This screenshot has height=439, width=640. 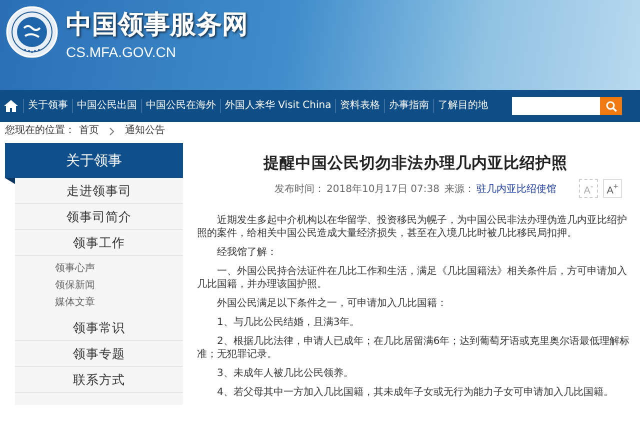 What do you see at coordinates (556, 106) in the screenshot?
I see `search-field` at bounding box center [556, 106].